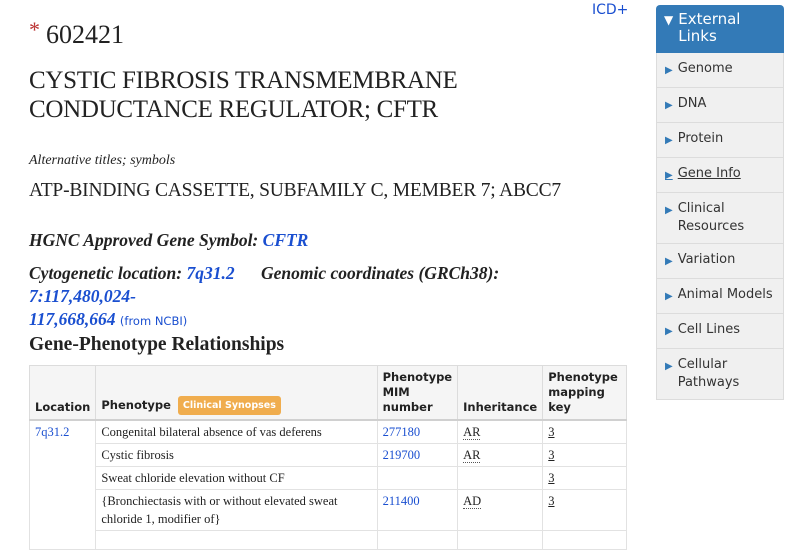 Image resolution: width=800 pixels, height=550 pixels. Describe the element at coordinates (500, 393) in the screenshot. I see `header-inheritance: Inheritance` at that location.